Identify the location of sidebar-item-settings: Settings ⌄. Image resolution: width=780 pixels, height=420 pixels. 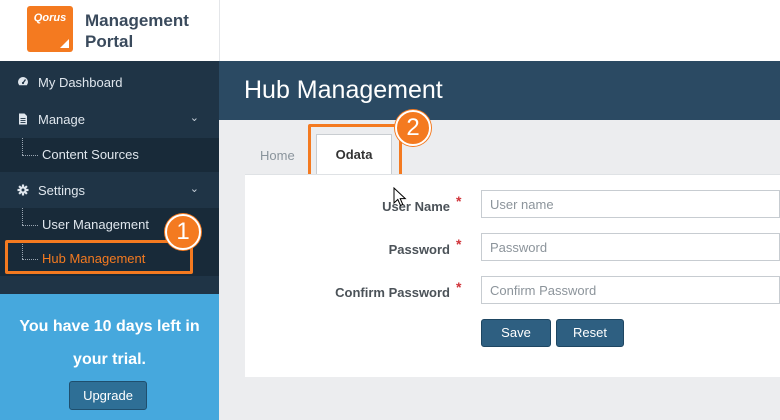
(109, 190).